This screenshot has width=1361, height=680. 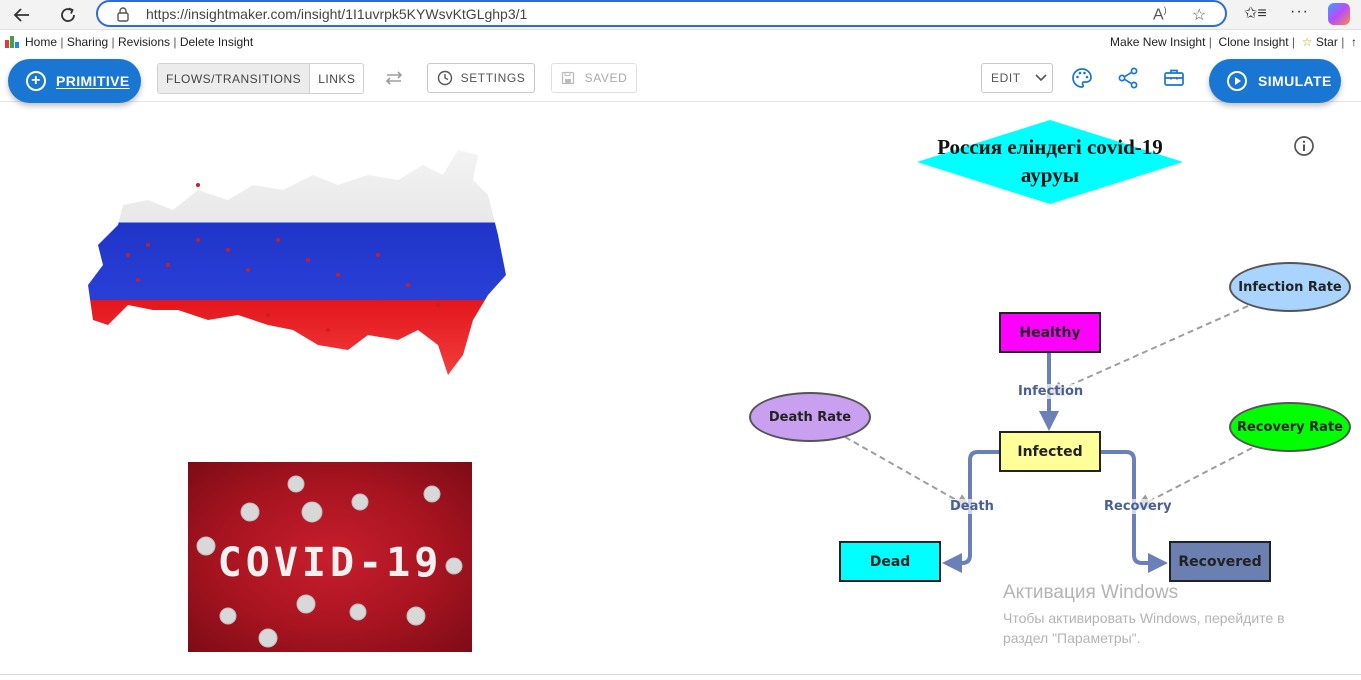 I want to click on death-flow-label: Death, so click(x=972, y=506).